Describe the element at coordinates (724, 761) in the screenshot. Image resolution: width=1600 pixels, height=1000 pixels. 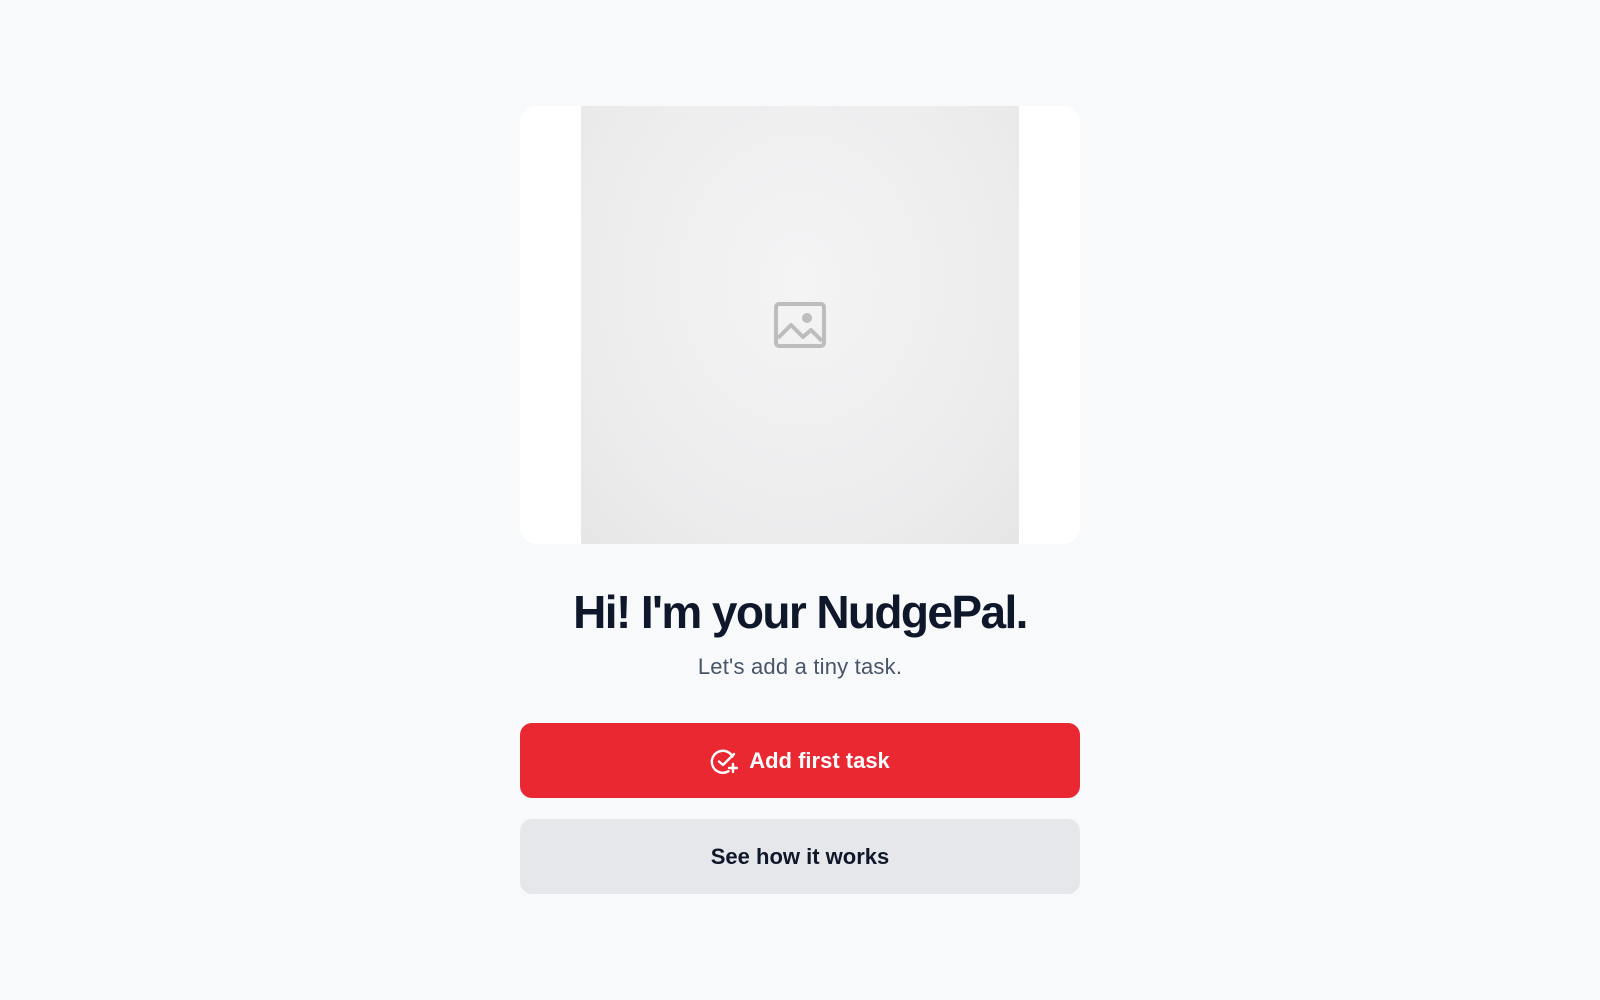
I see `check-circle-plus-icon` at that location.